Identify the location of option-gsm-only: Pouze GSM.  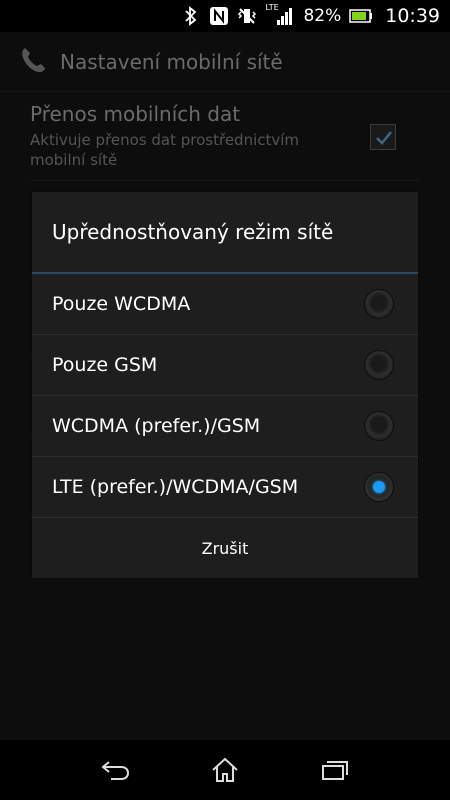
(225, 365).